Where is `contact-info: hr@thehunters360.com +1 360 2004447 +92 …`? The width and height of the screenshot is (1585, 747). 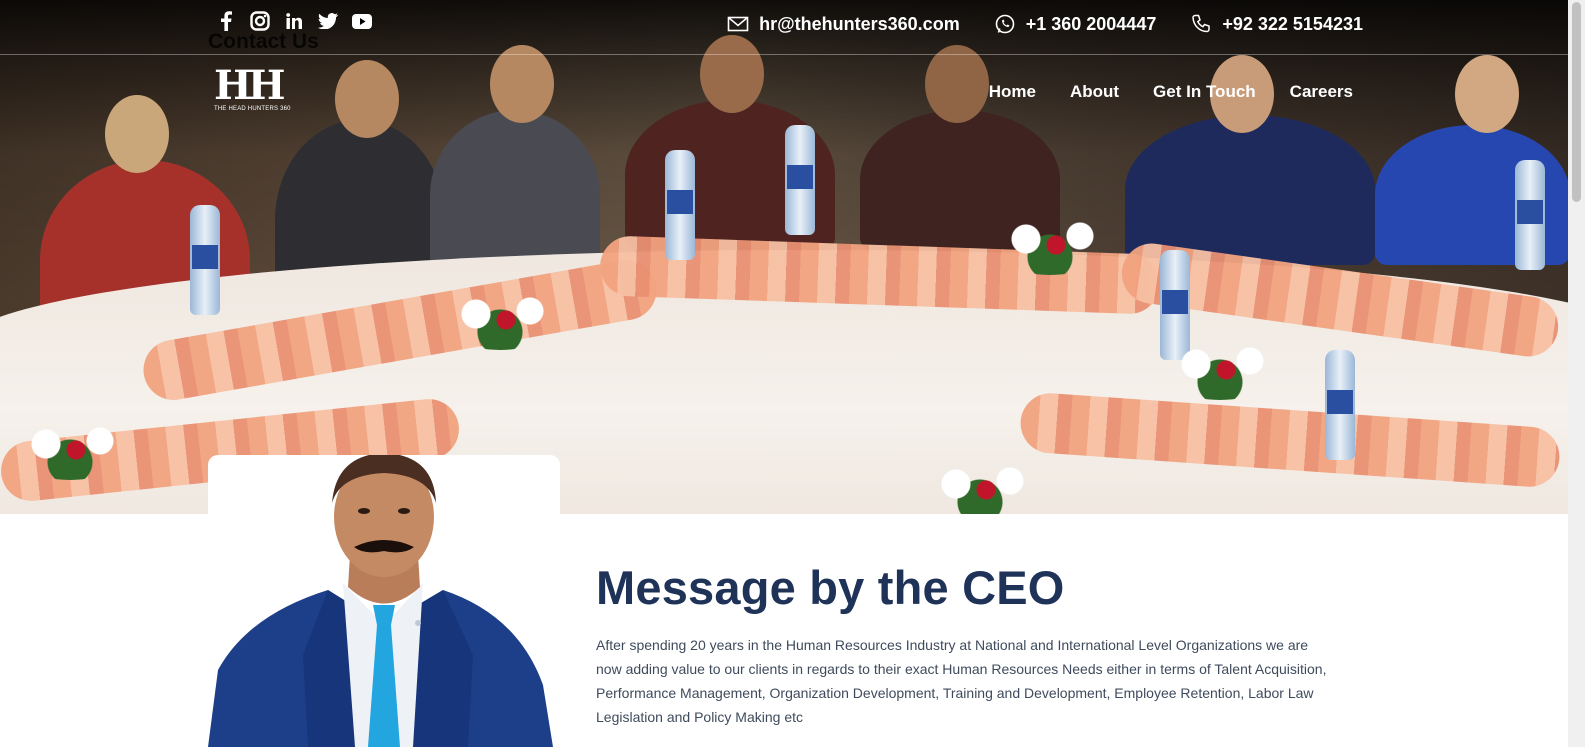 contact-info: hr@thehunters360.com +1 360 2004447 +92 … is located at coordinates (1045, 24).